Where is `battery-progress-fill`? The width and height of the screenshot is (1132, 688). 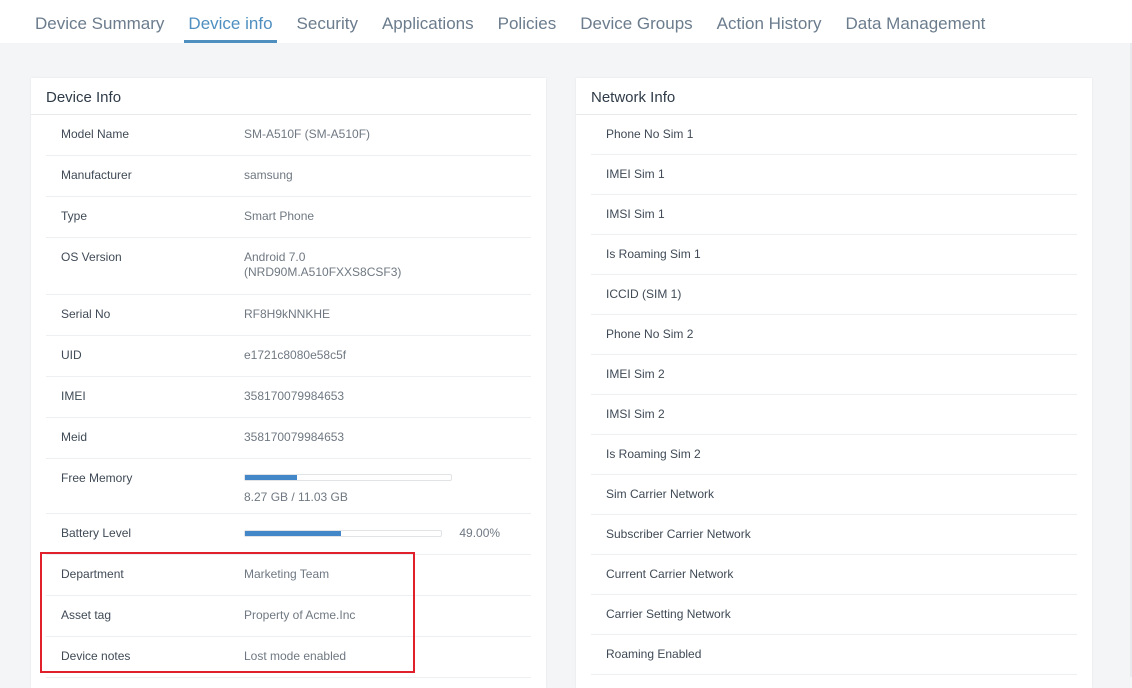
battery-progress-fill is located at coordinates (293, 534).